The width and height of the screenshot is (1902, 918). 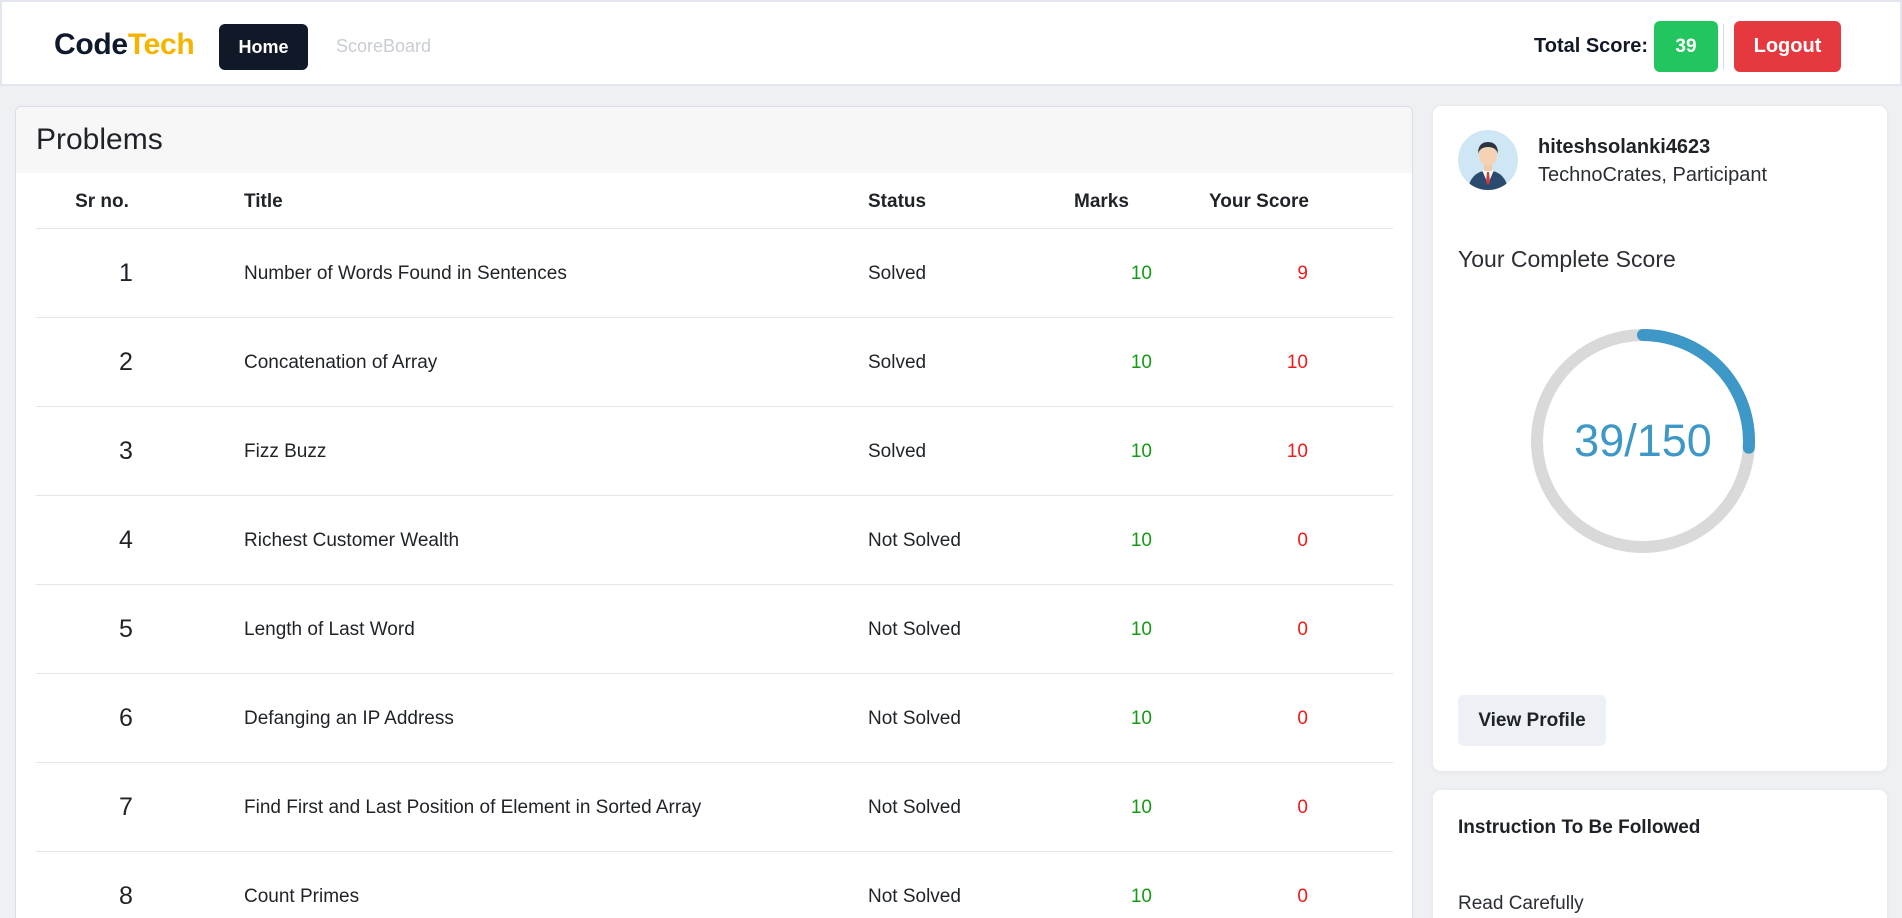 What do you see at coordinates (1579, 827) in the screenshot?
I see `instructions-title: Instruction To Be Followed` at bounding box center [1579, 827].